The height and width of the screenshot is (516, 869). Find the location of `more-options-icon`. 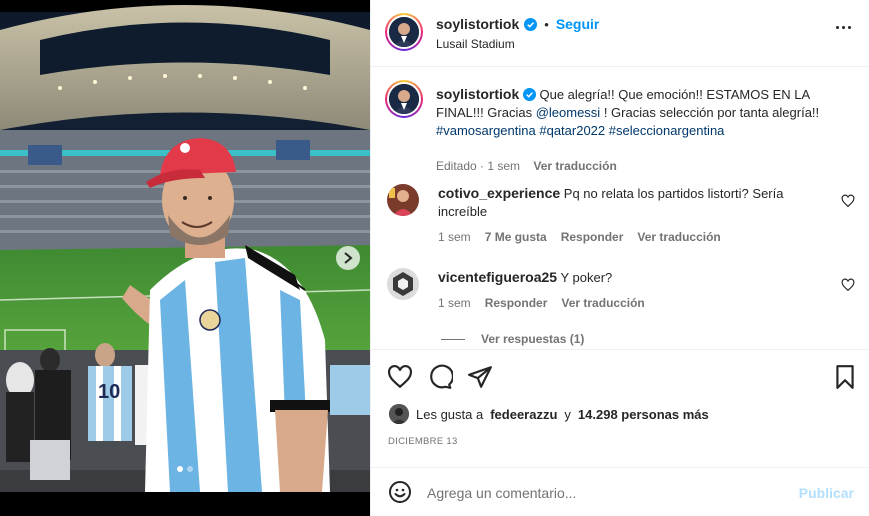

more-options-icon is located at coordinates (843, 27).